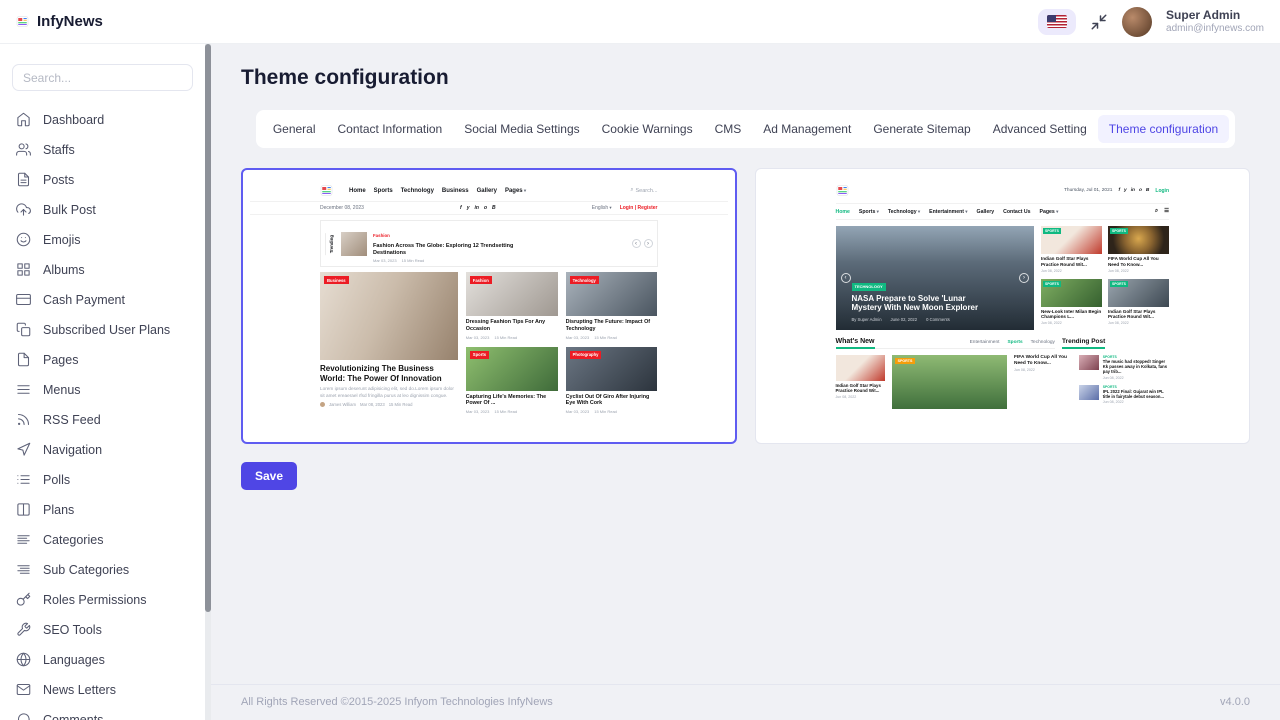  Describe the element at coordinates (24, 690) in the screenshot. I see `mail-icon` at that location.